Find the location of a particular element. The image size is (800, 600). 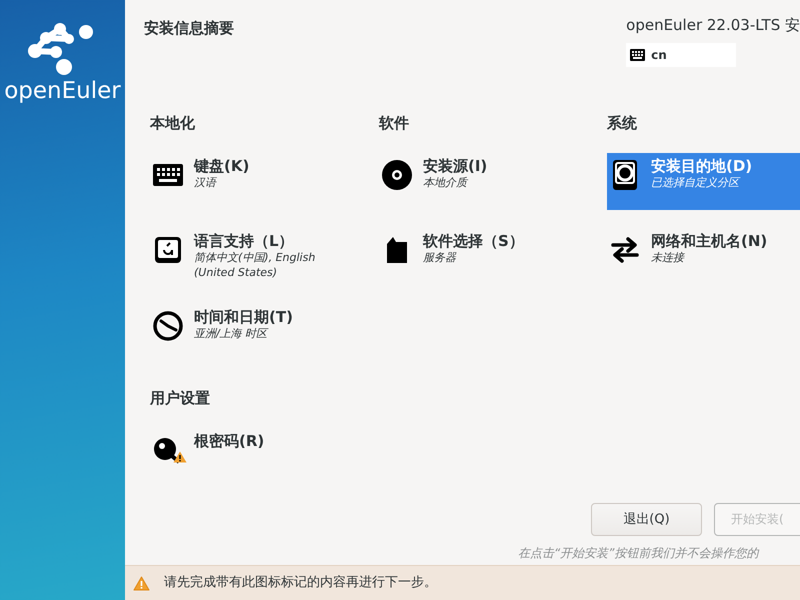

keyboard-layout-field: cn is located at coordinates (681, 54).